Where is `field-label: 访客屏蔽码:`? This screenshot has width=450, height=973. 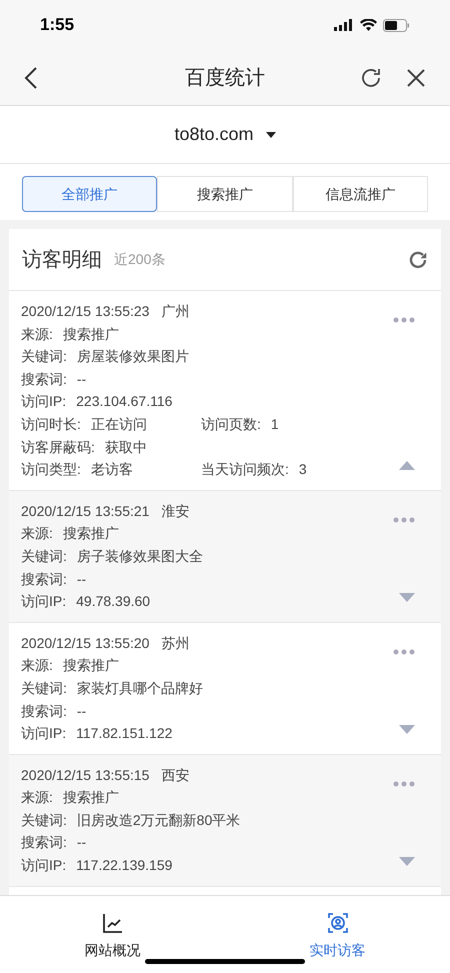 field-label: 访客屏蔽码: is located at coordinates (58, 447).